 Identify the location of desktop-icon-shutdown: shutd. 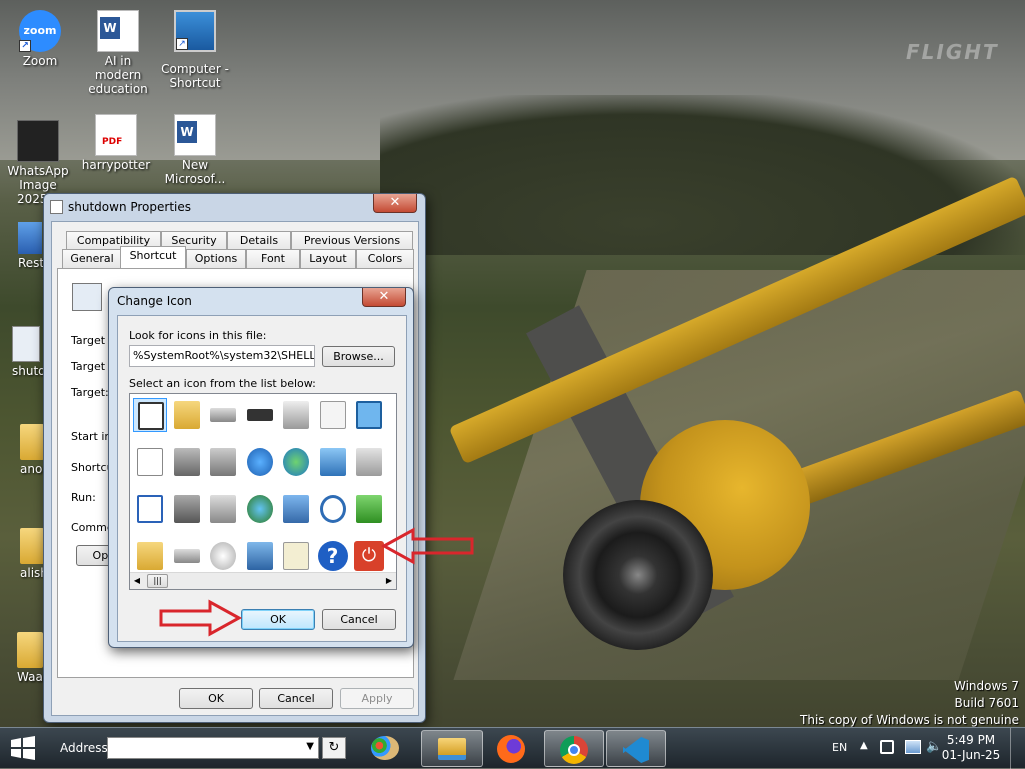
(23, 352).